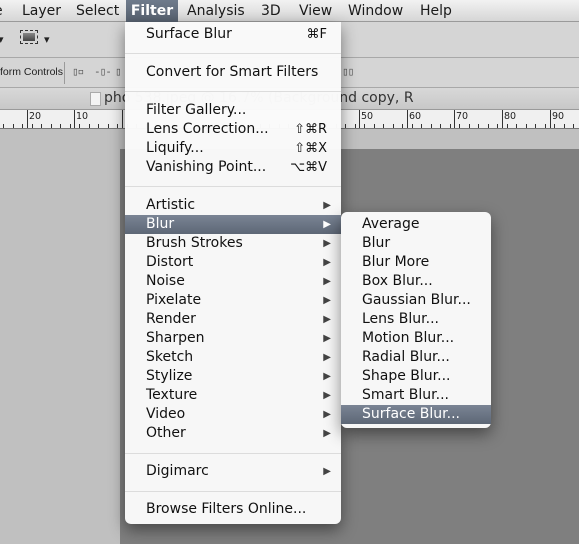 The image size is (579, 544). What do you see at coordinates (376, 243) in the screenshot?
I see `menu-item-label: Blur` at bounding box center [376, 243].